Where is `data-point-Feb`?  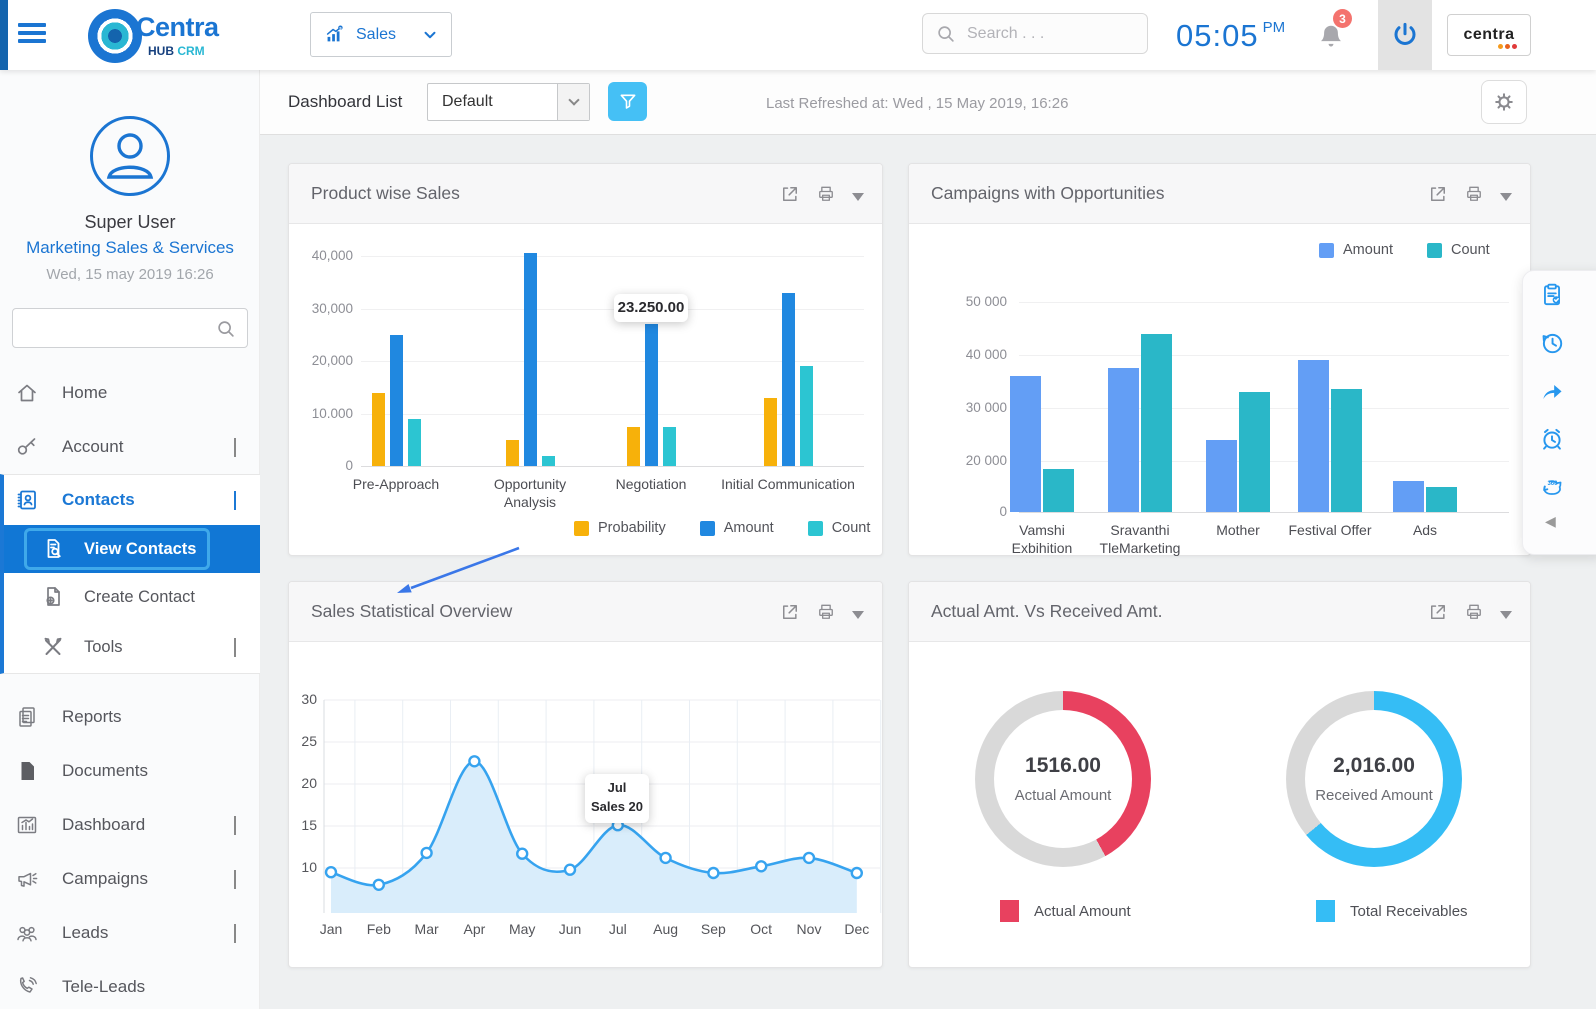
data-point-Feb is located at coordinates (379, 885).